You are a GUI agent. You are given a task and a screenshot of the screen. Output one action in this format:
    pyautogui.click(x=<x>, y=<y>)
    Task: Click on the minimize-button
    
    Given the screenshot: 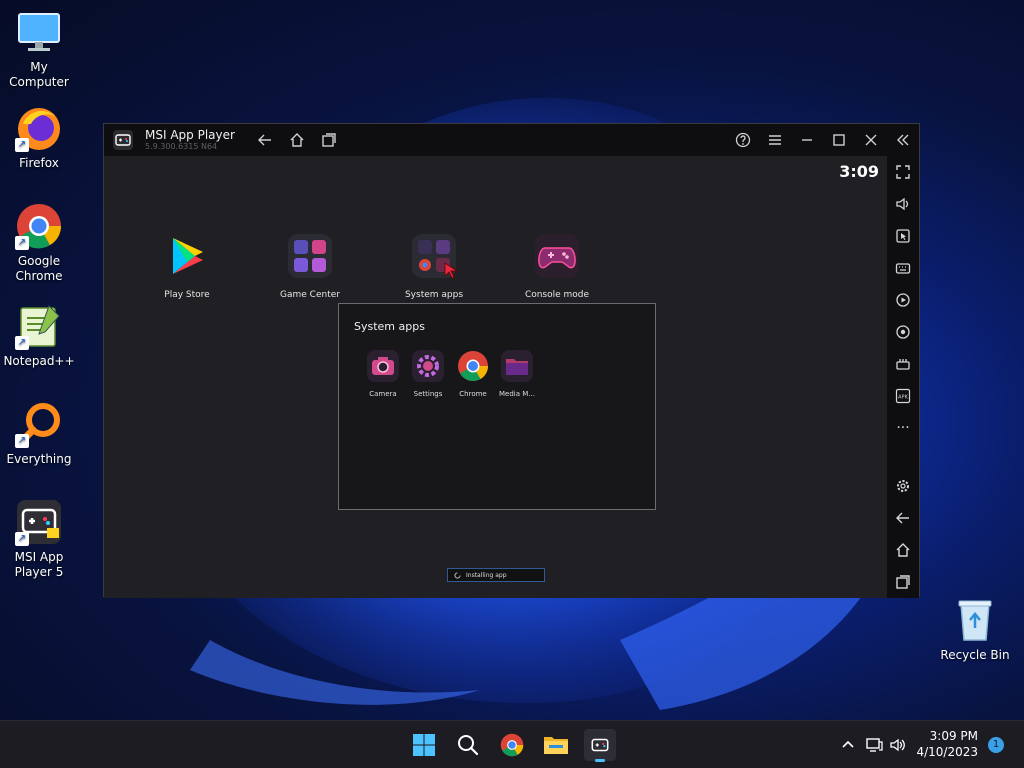 What is the action you would take?
    pyautogui.click(x=807, y=140)
    